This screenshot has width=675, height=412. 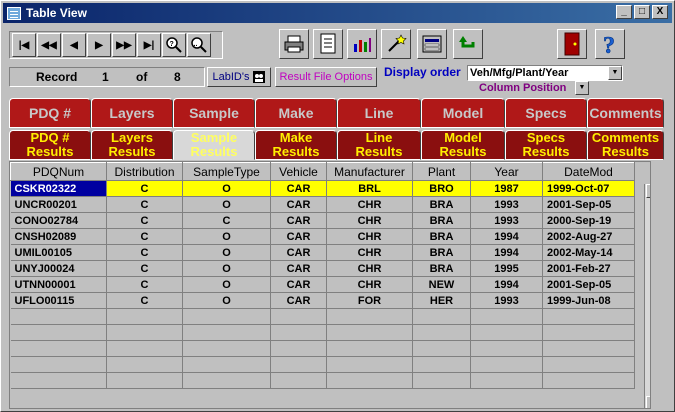 I want to click on table-cell: HER, so click(x=441, y=300).